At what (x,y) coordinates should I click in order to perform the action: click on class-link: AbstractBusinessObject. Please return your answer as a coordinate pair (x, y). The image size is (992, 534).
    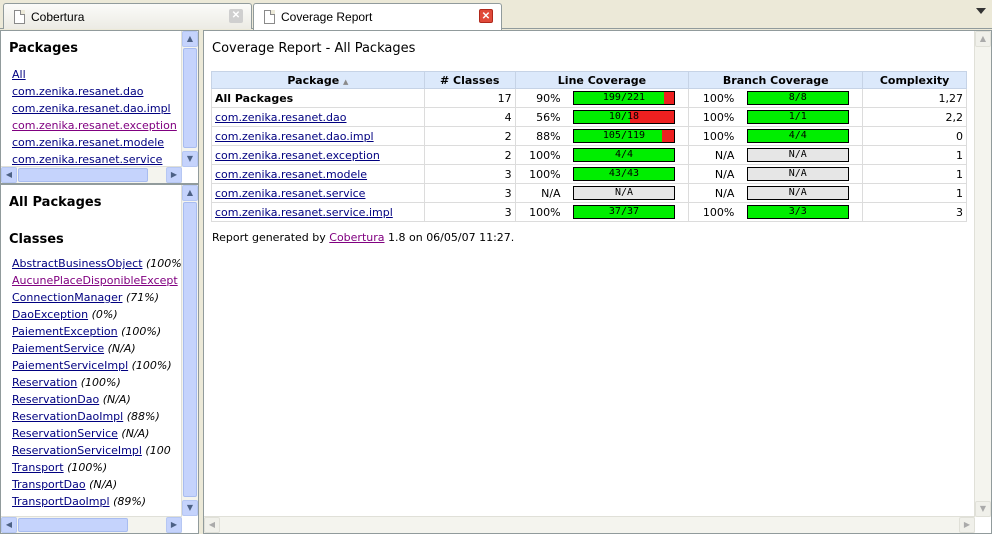
    Looking at the image, I should click on (77, 263).